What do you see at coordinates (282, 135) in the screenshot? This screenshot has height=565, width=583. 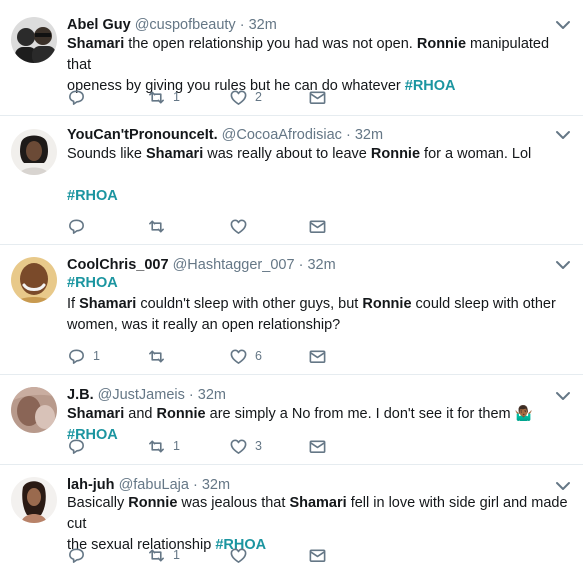 I see `user-handle: @CocoaAfrodisiac` at bounding box center [282, 135].